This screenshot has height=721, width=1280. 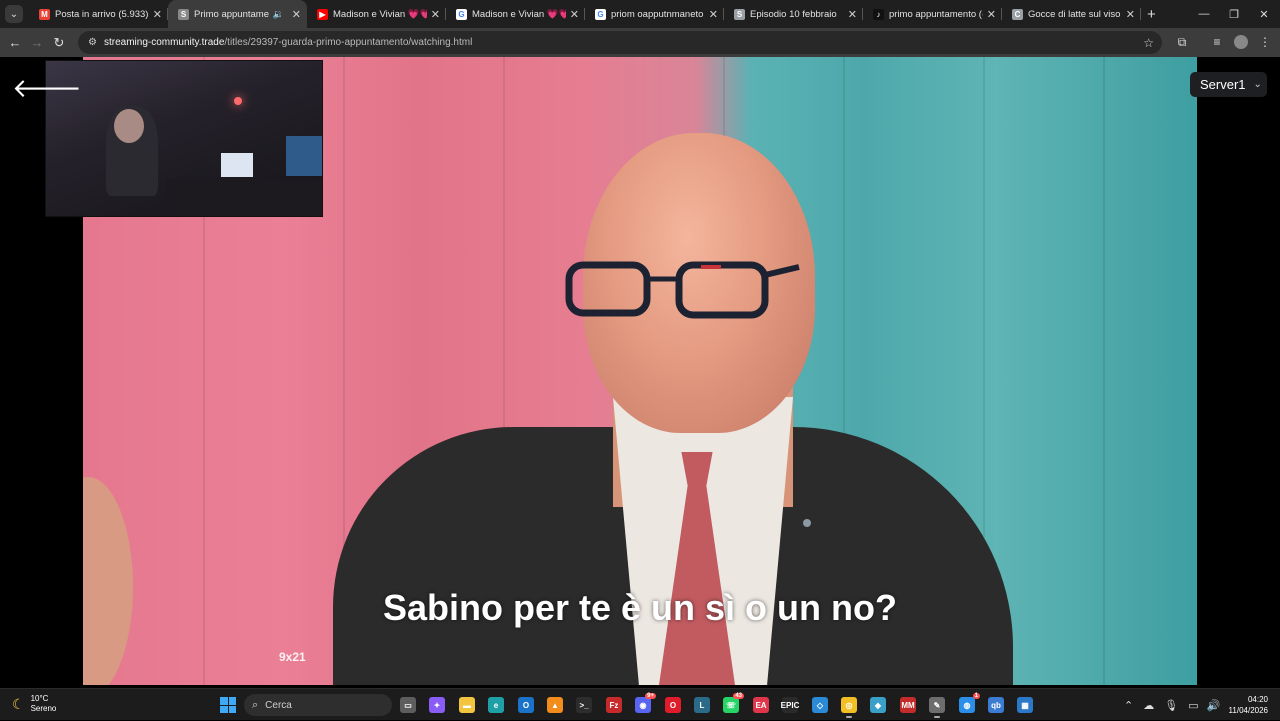 What do you see at coordinates (278, 705) in the screenshot?
I see `search-placeholder: Cerca` at bounding box center [278, 705].